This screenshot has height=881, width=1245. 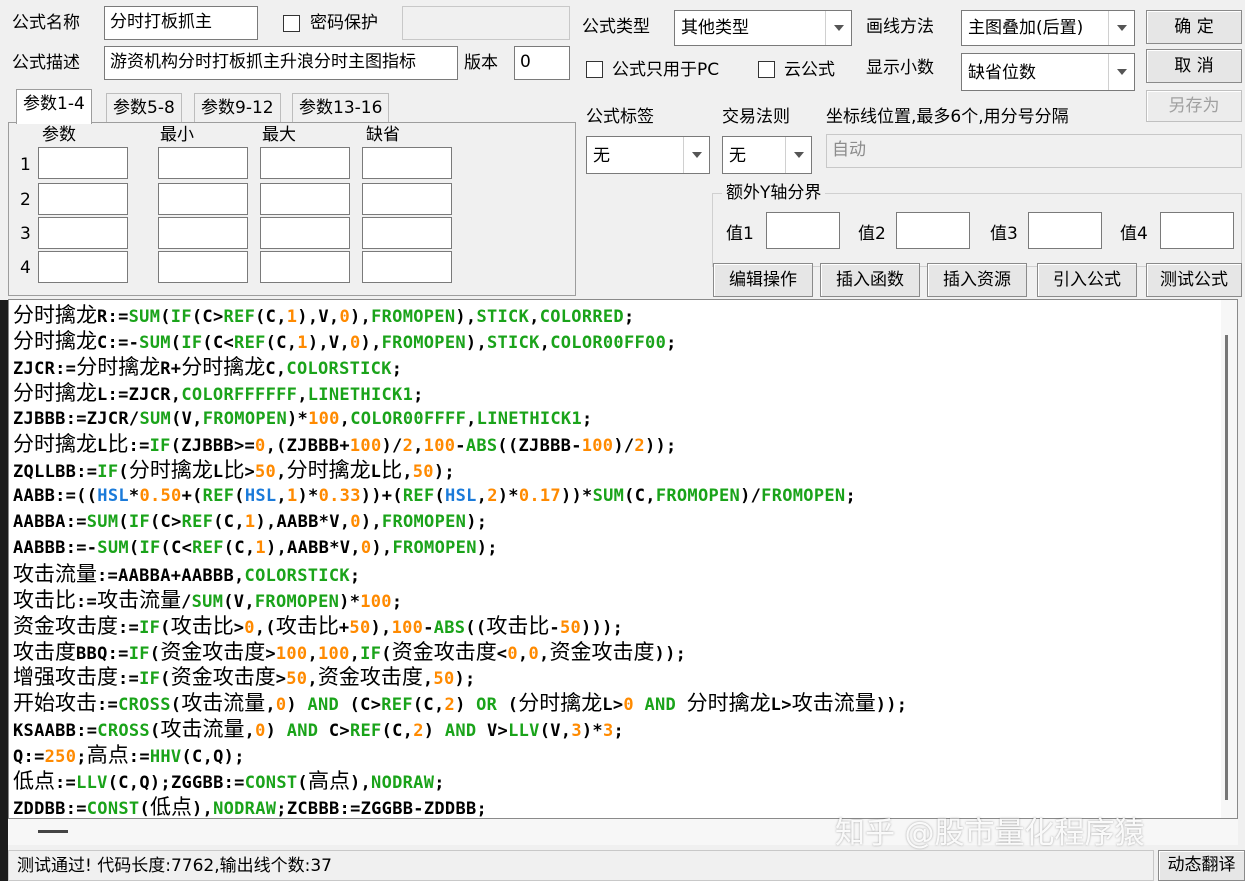 I want to click on formula-tag-label: 公式标签, so click(x=620, y=117).